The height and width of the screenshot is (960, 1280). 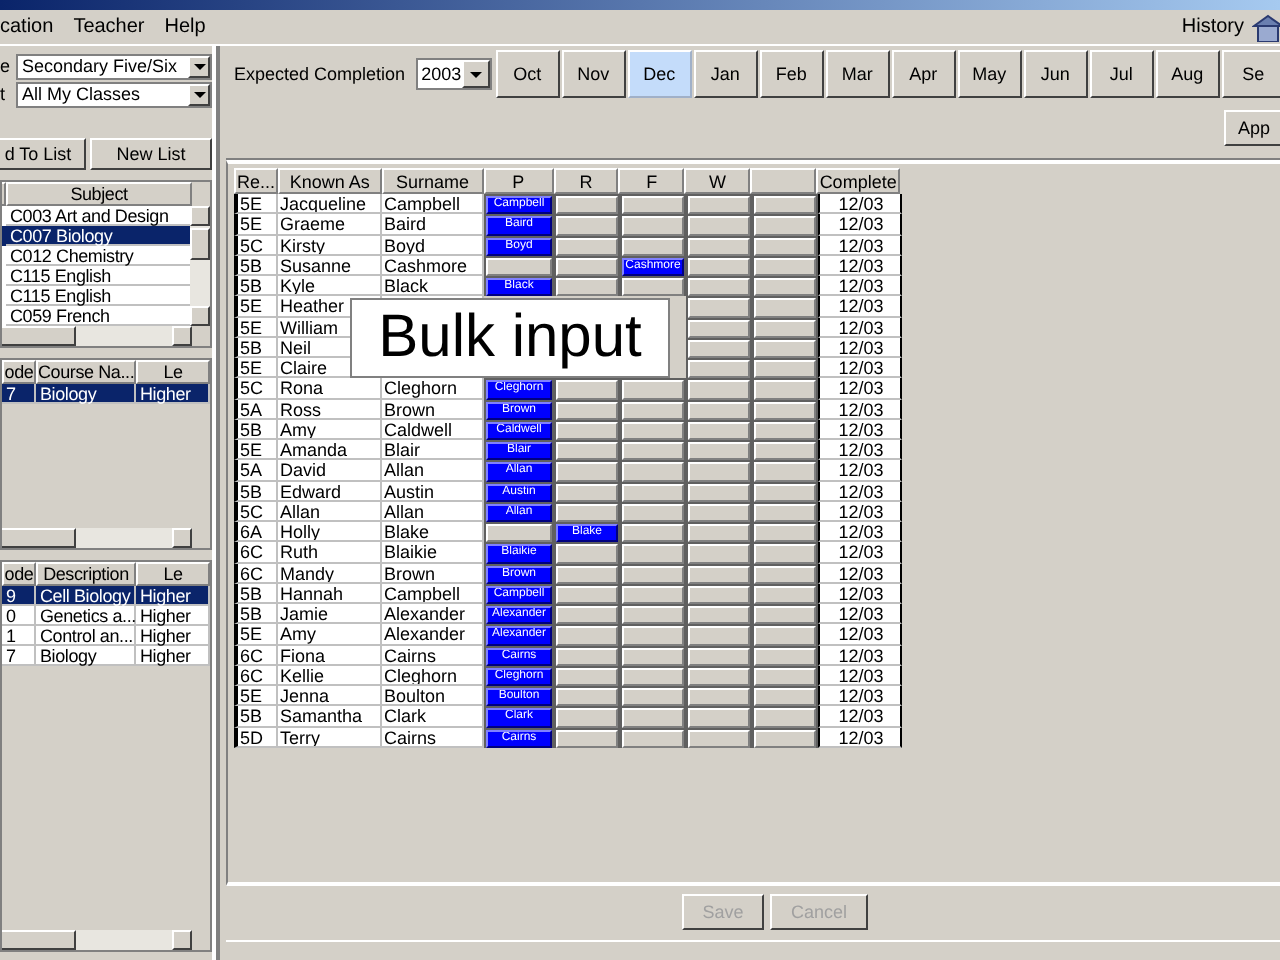 I want to click on menu-item: Teacher, so click(x=109, y=27).